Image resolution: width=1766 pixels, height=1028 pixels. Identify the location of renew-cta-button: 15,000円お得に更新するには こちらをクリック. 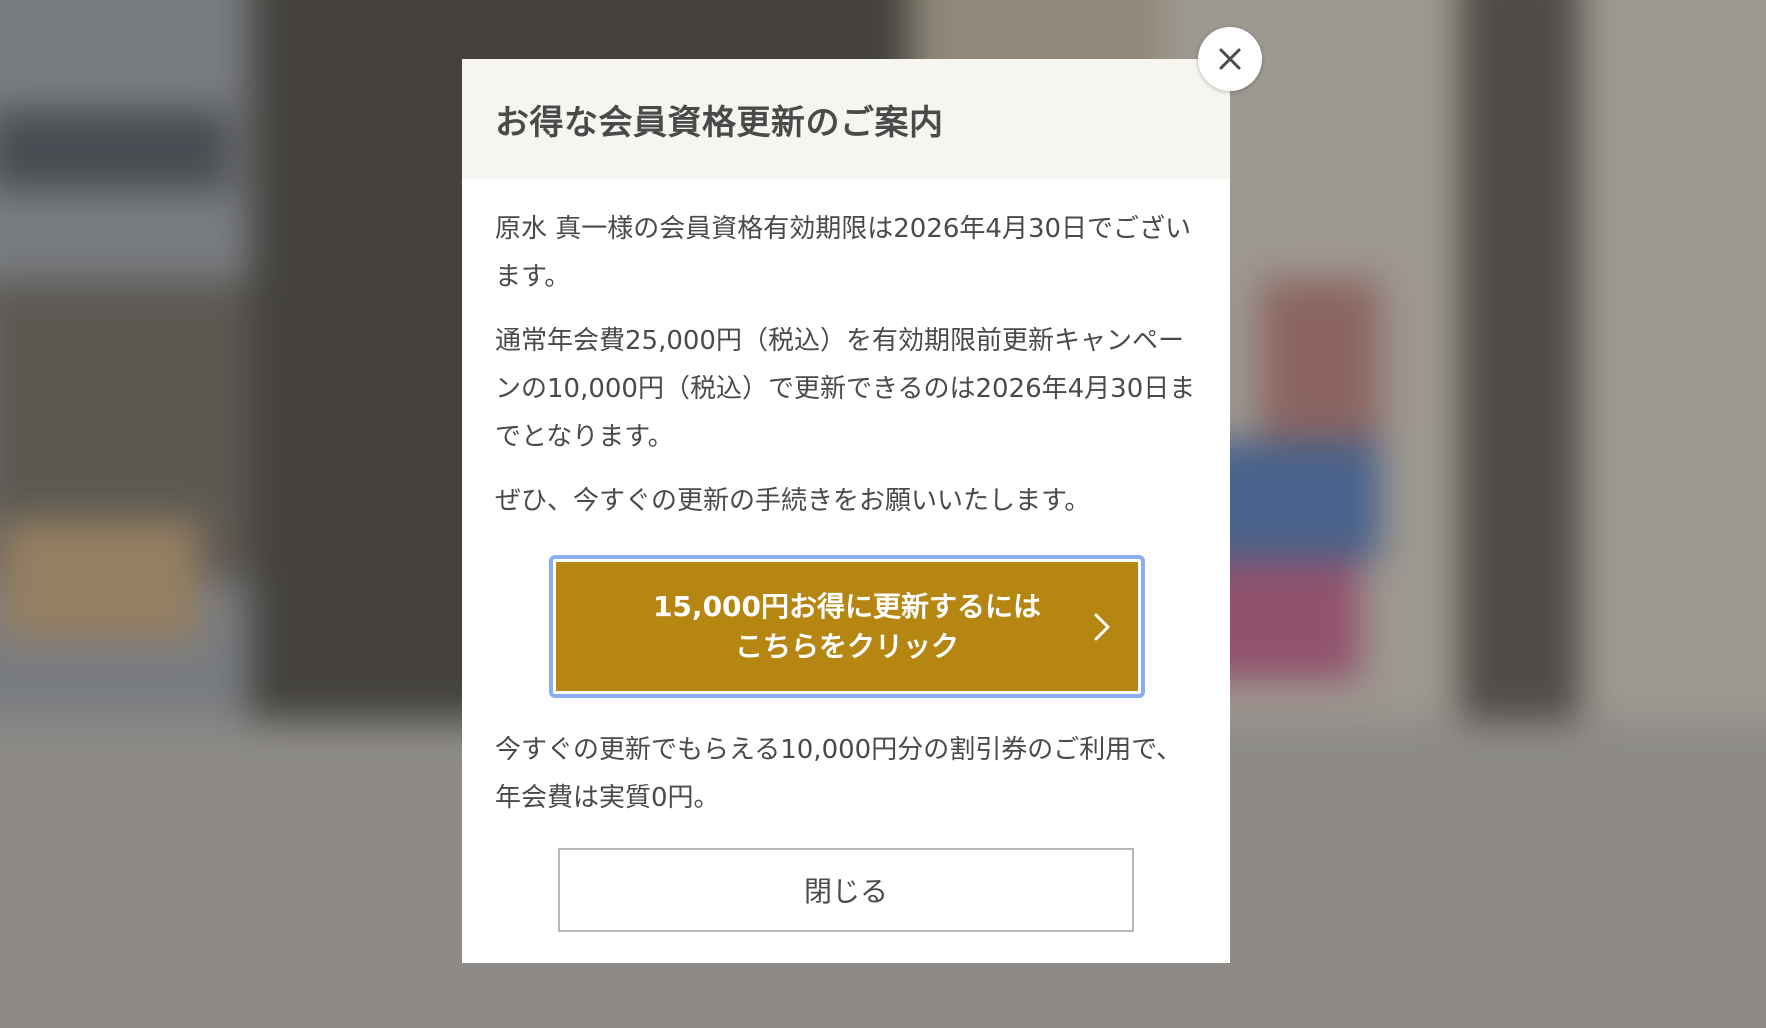
(847, 626).